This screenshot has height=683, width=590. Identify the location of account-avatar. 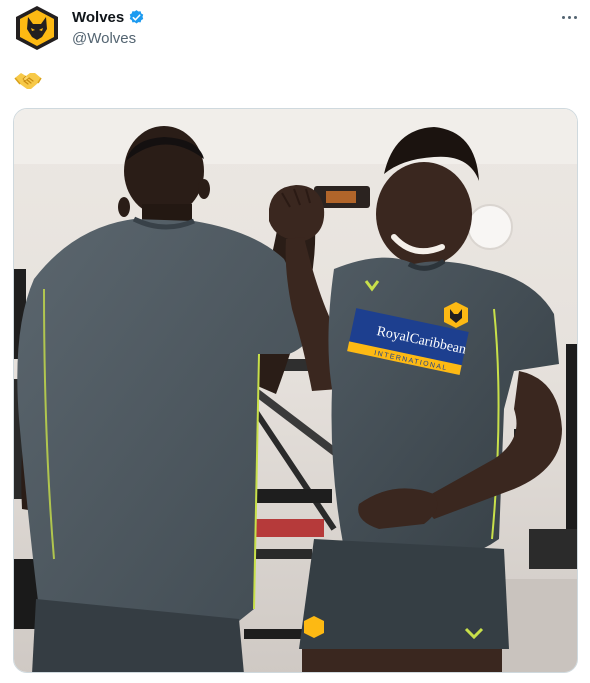
(37, 28).